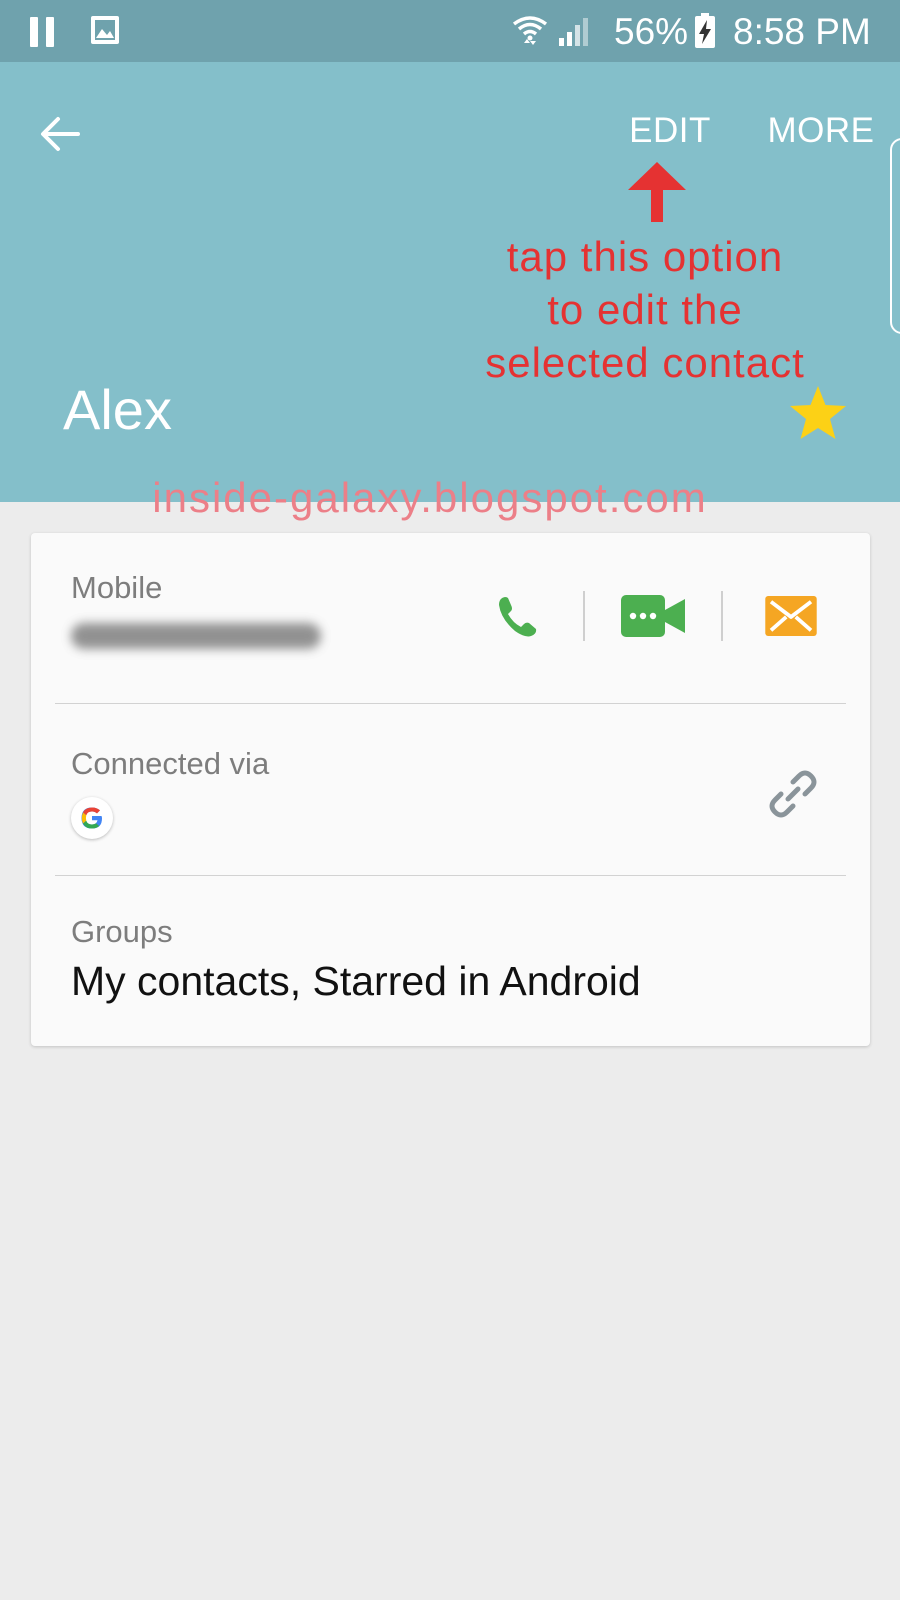 The height and width of the screenshot is (1600, 900). Describe the element at coordinates (651, 31) in the screenshot. I see `battery-percent: 56%` at that location.